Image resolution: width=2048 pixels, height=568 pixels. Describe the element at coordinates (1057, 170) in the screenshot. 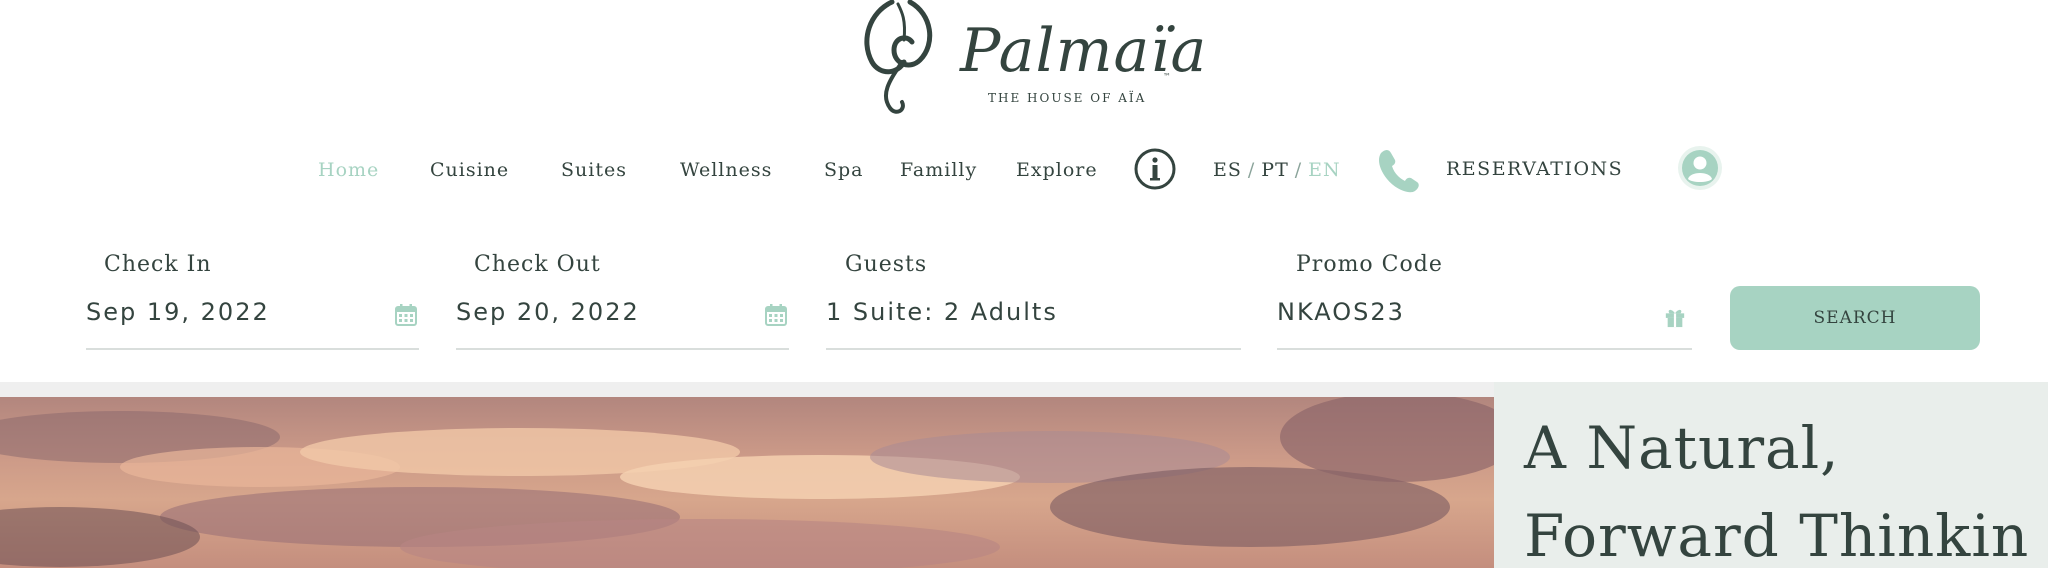

I see `nav-item-explore: Explore` at that location.